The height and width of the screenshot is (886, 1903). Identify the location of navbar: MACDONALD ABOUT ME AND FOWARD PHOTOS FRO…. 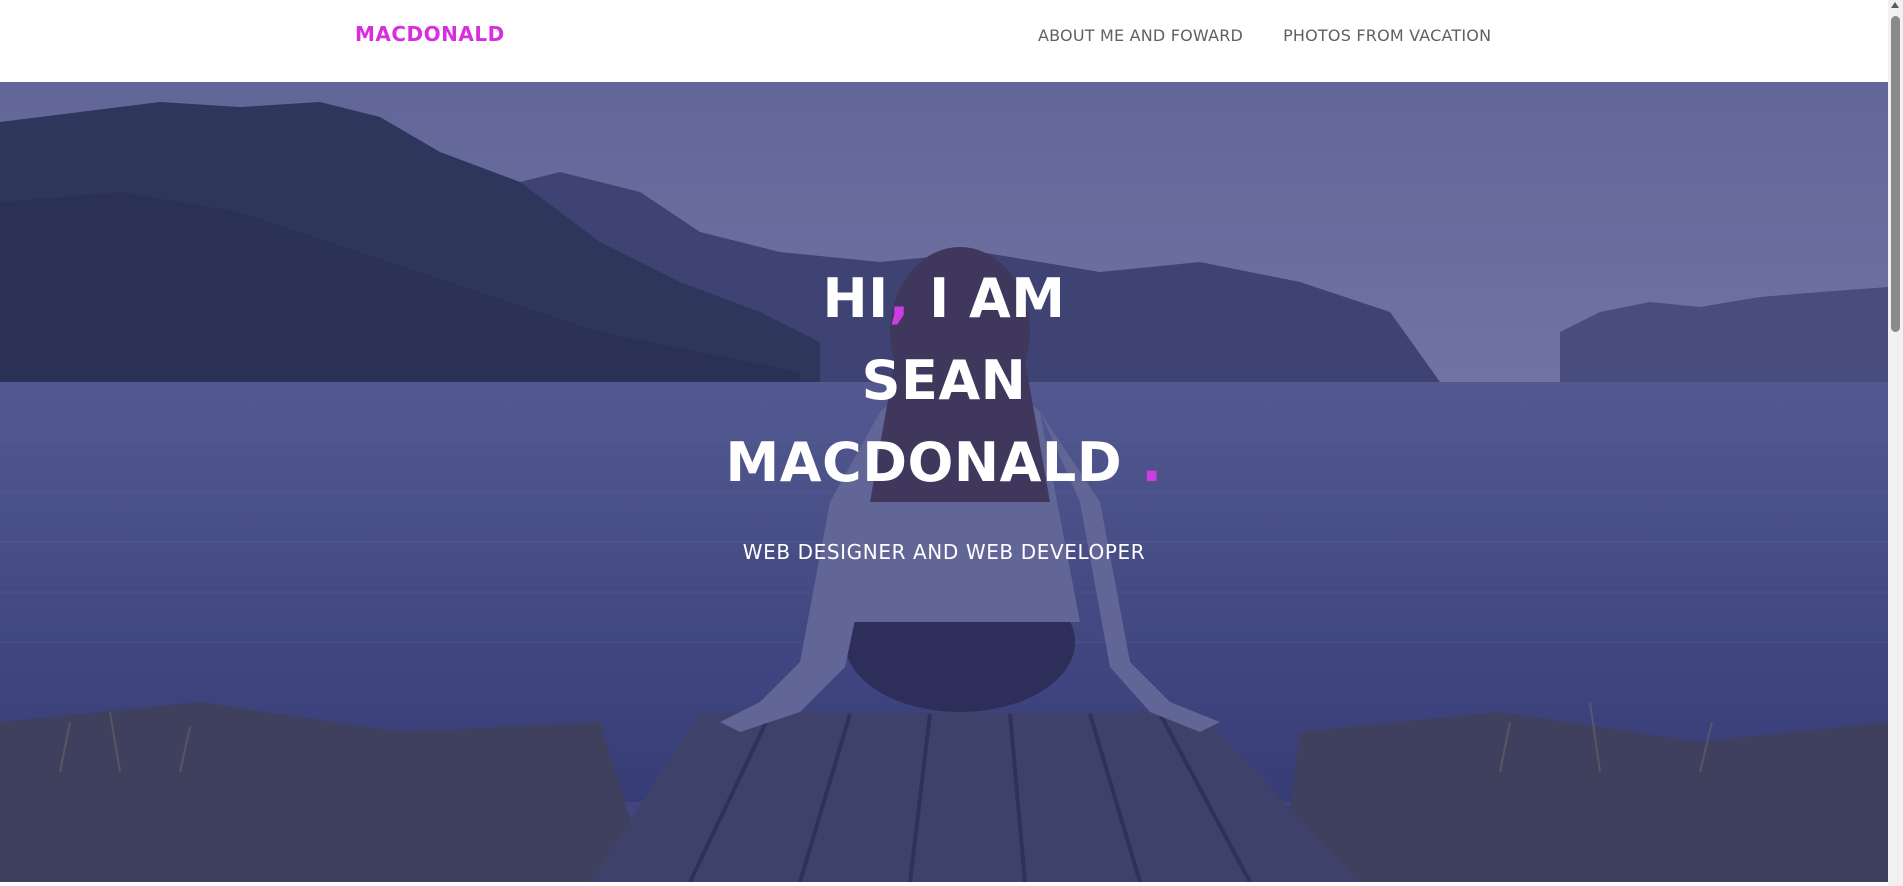
(944, 41).